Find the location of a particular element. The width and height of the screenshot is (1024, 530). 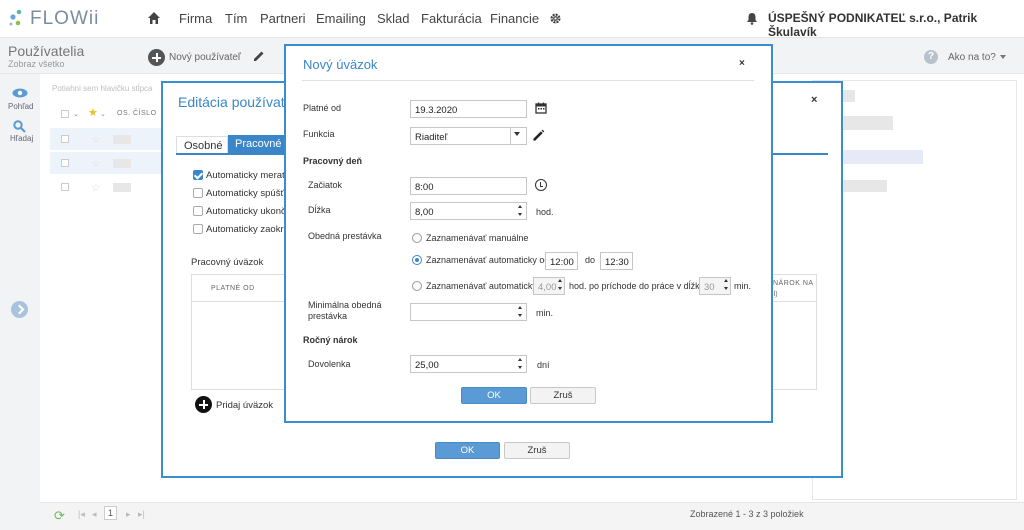

bell-icon is located at coordinates (752, 18).